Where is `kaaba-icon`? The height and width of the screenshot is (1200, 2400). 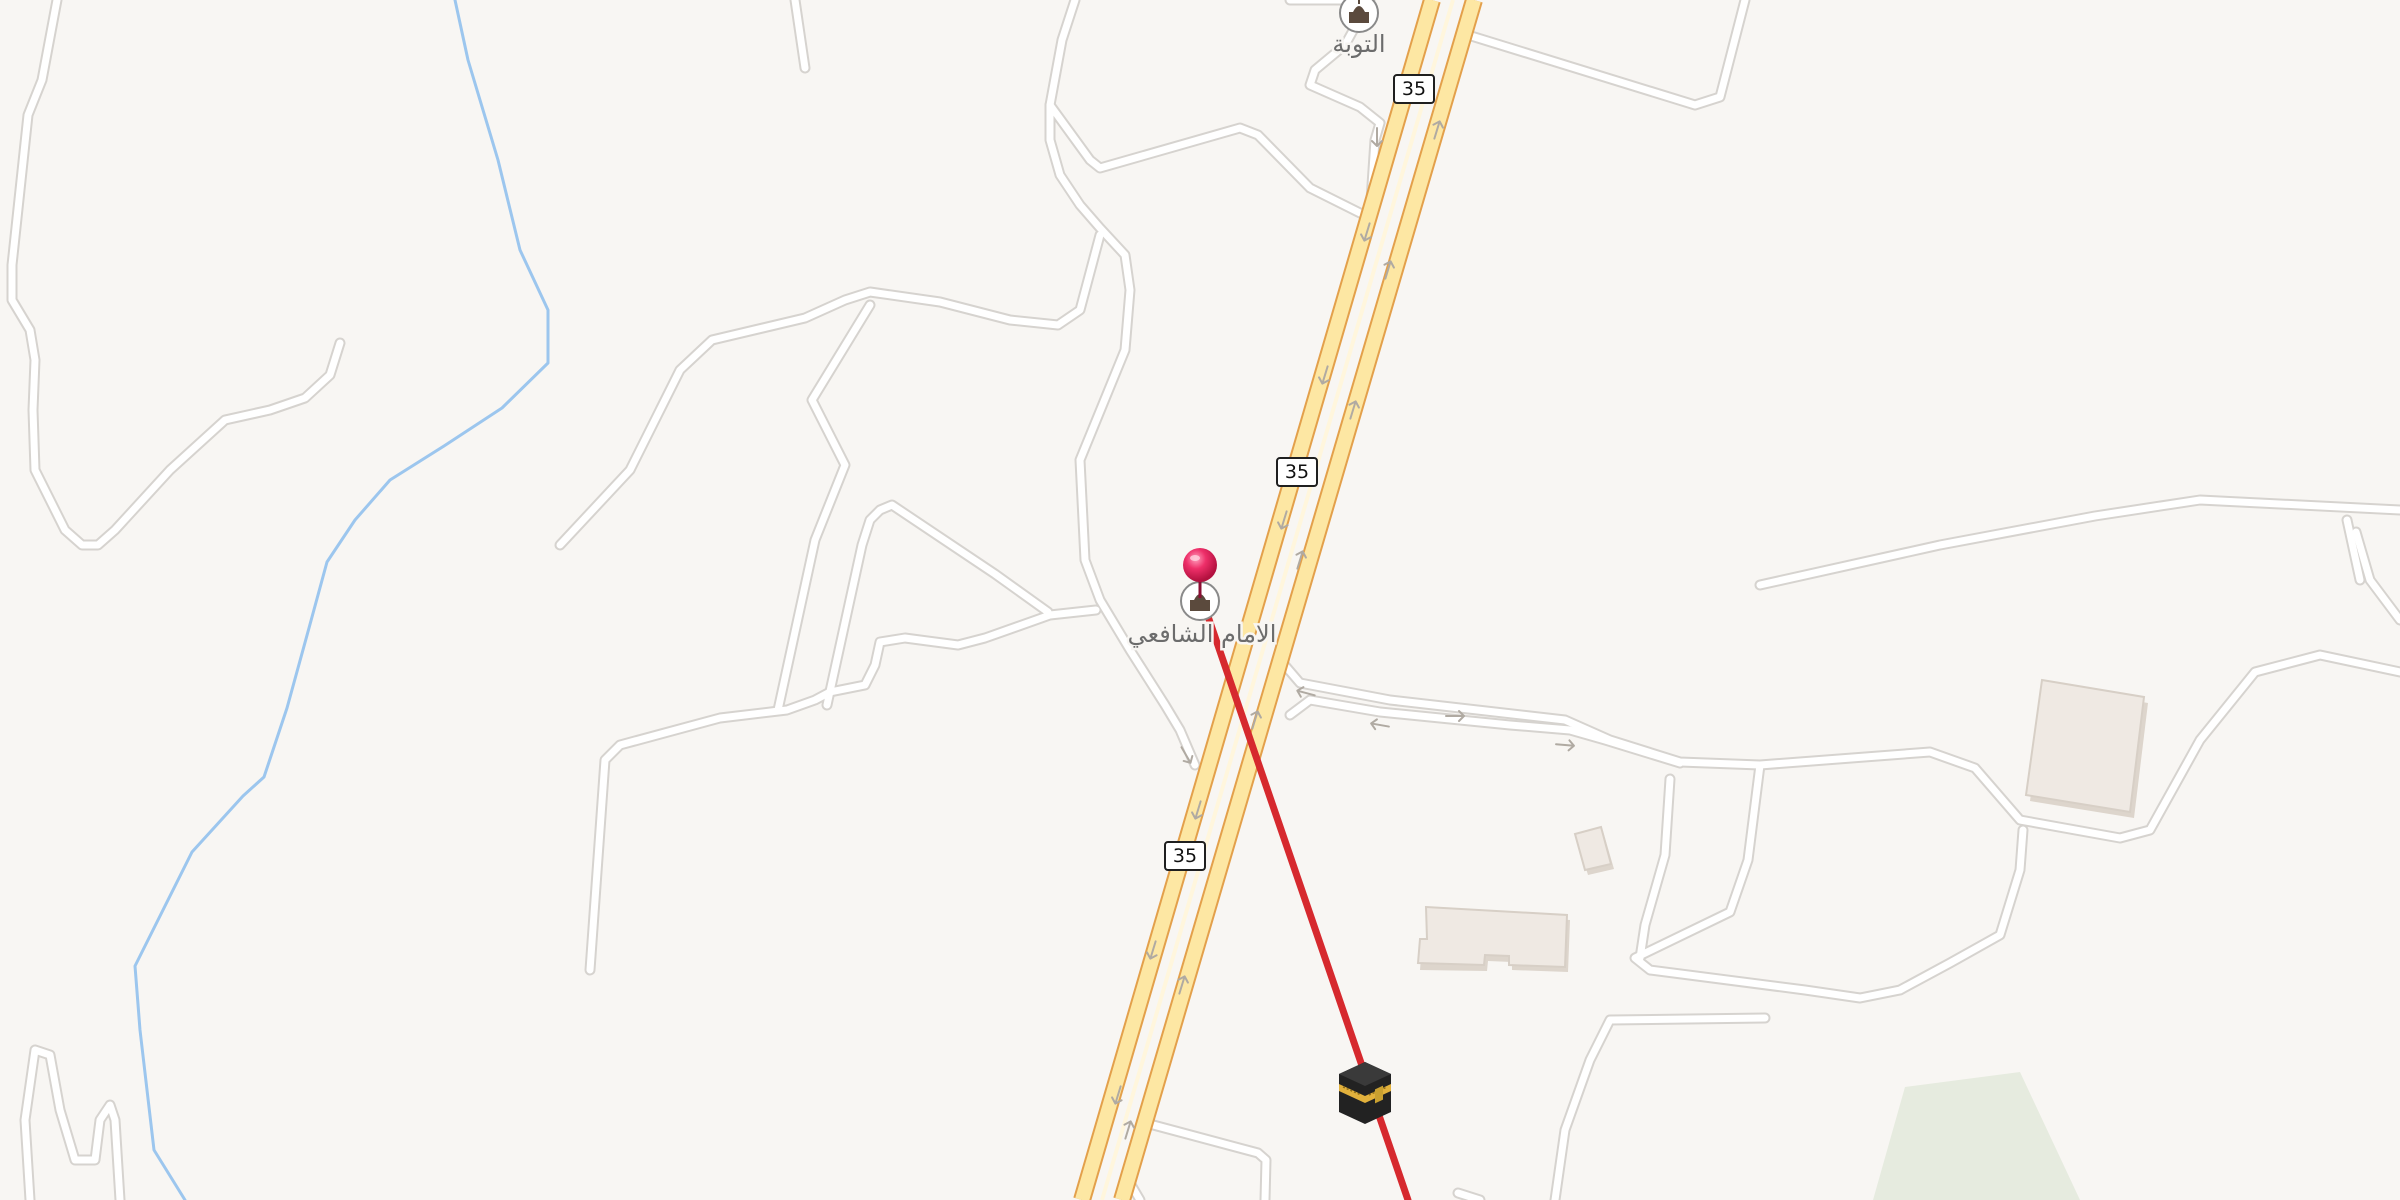
kaaba-icon is located at coordinates (1365, 1093).